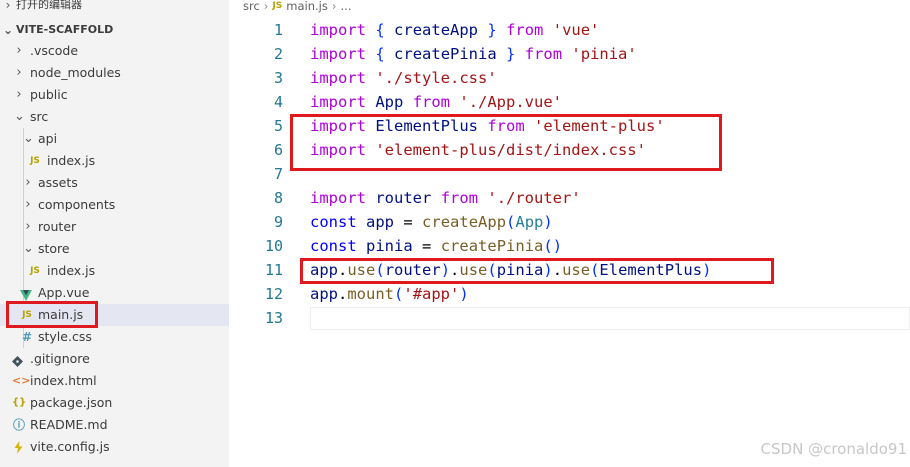  Describe the element at coordinates (278, 198) in the screenshot. I see `line-number: 8` at that location.